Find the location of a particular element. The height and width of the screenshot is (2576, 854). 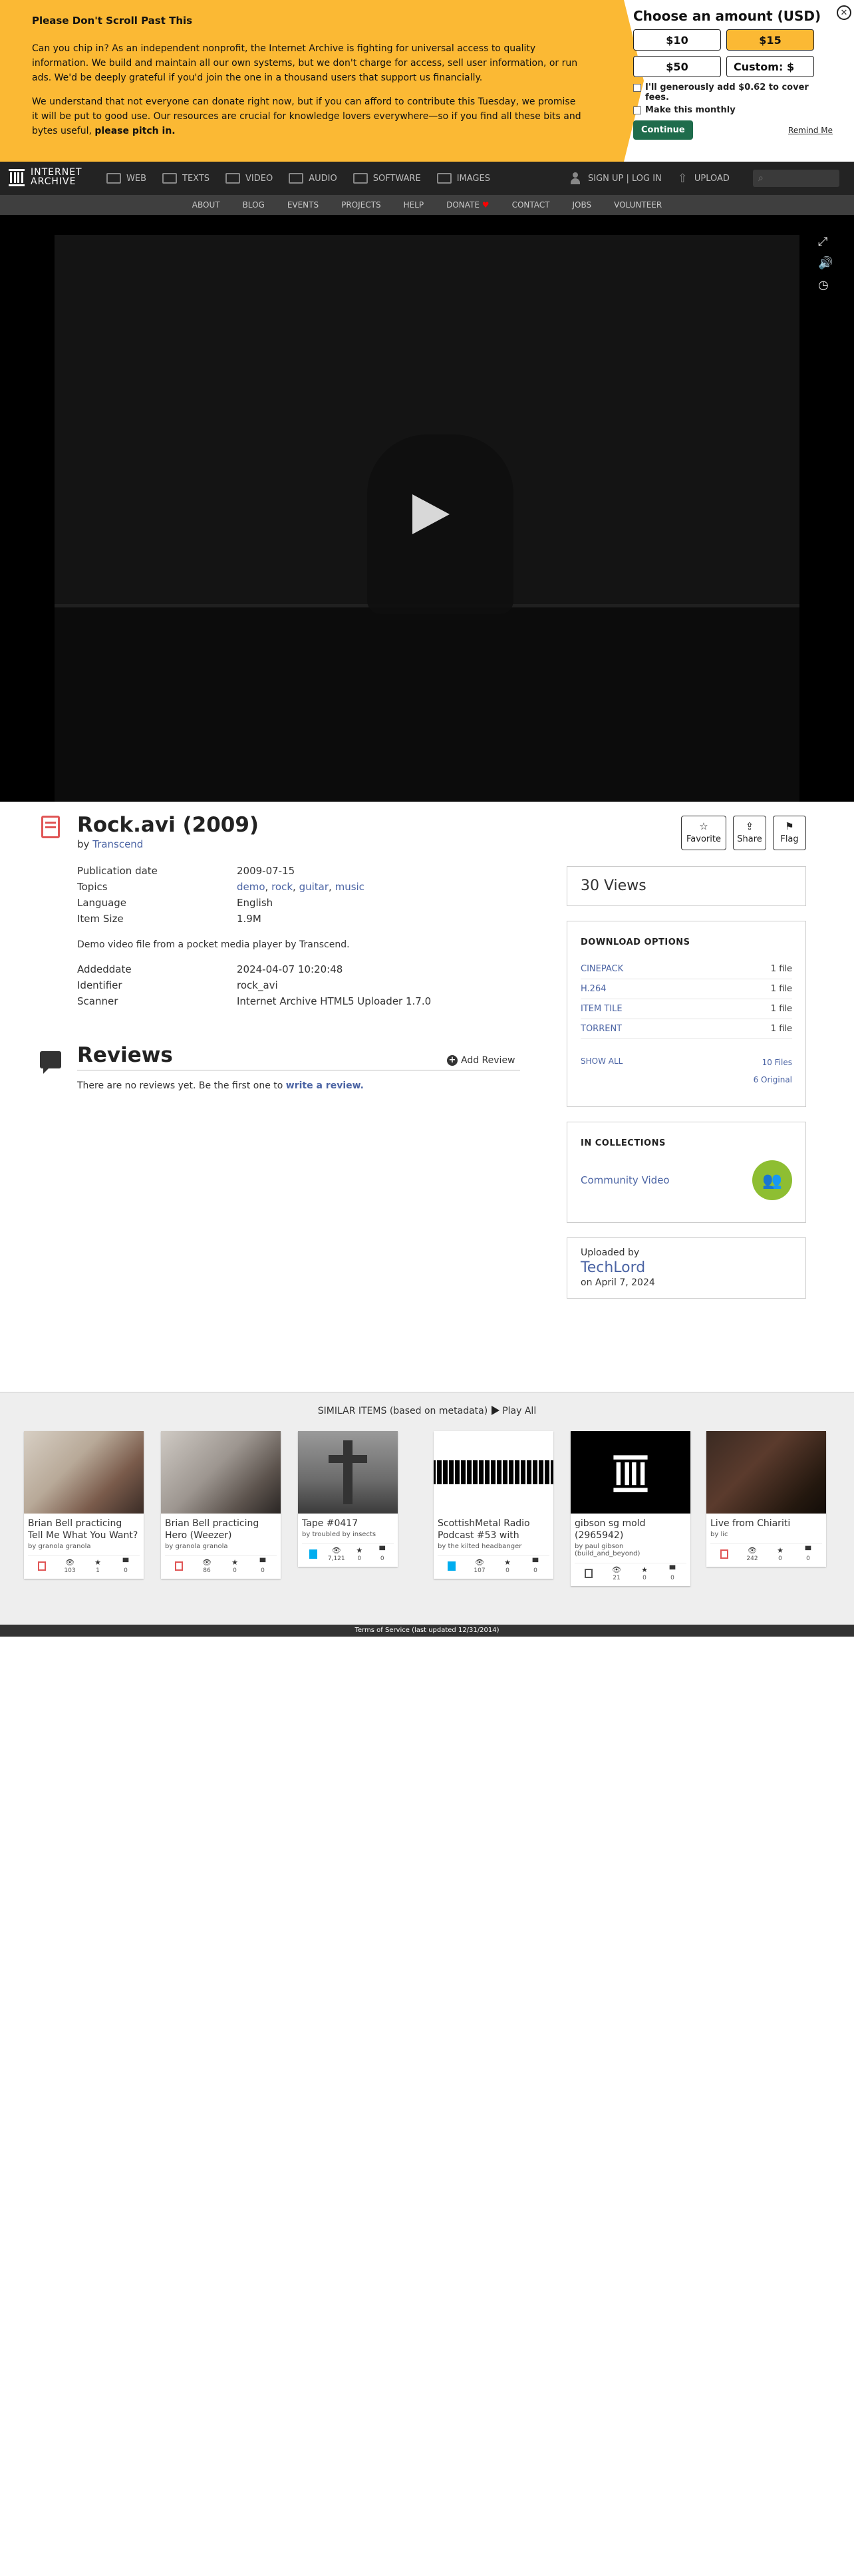

upload-link: UPLOAD is located at coordinates (712, 179).